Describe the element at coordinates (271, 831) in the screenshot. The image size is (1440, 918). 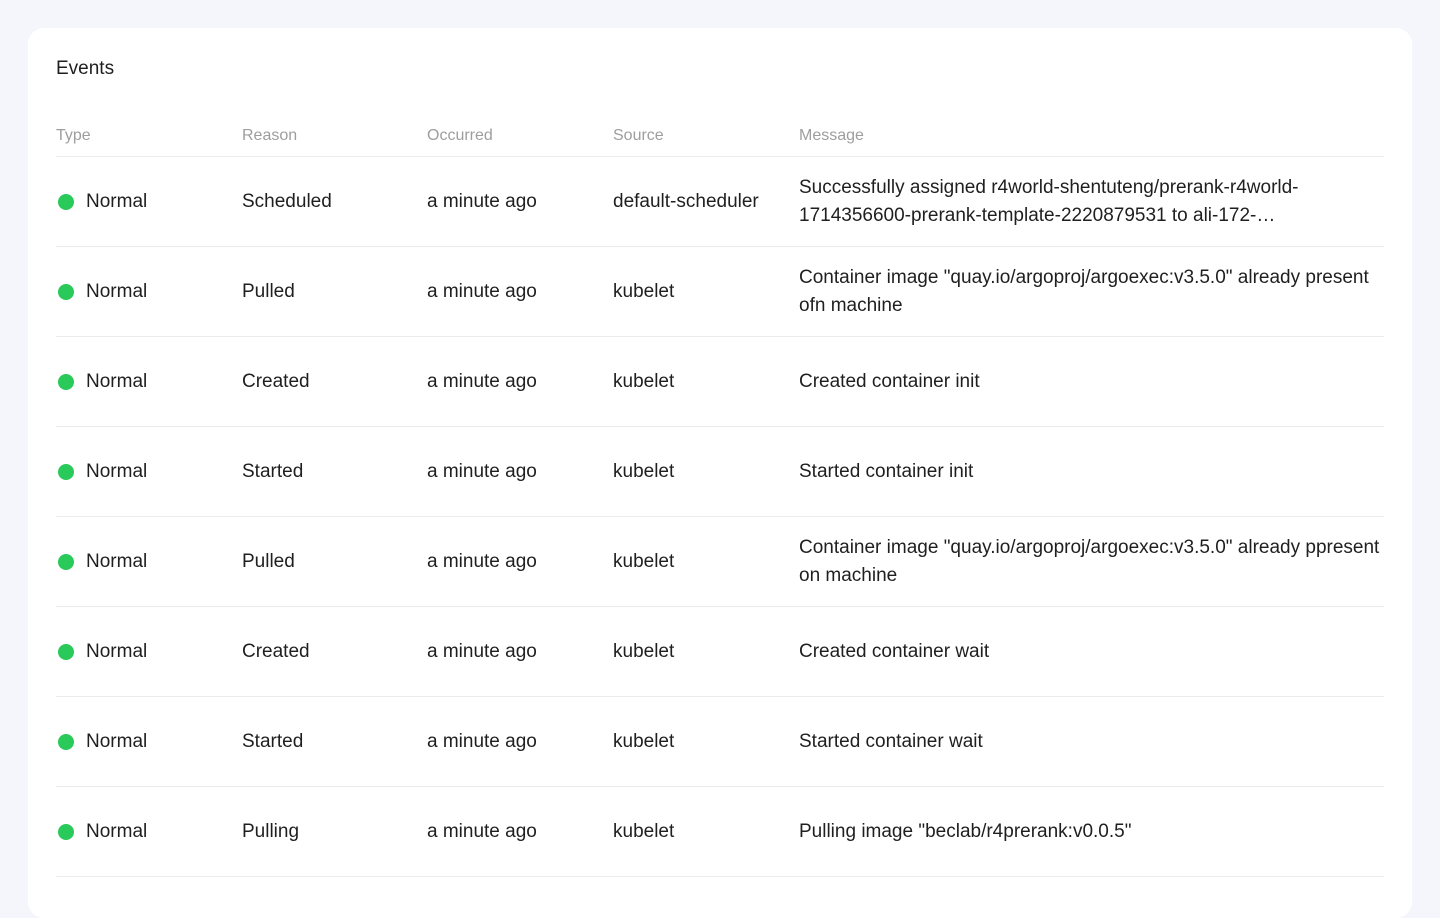
I see `event-reason: Pulling` at that location.